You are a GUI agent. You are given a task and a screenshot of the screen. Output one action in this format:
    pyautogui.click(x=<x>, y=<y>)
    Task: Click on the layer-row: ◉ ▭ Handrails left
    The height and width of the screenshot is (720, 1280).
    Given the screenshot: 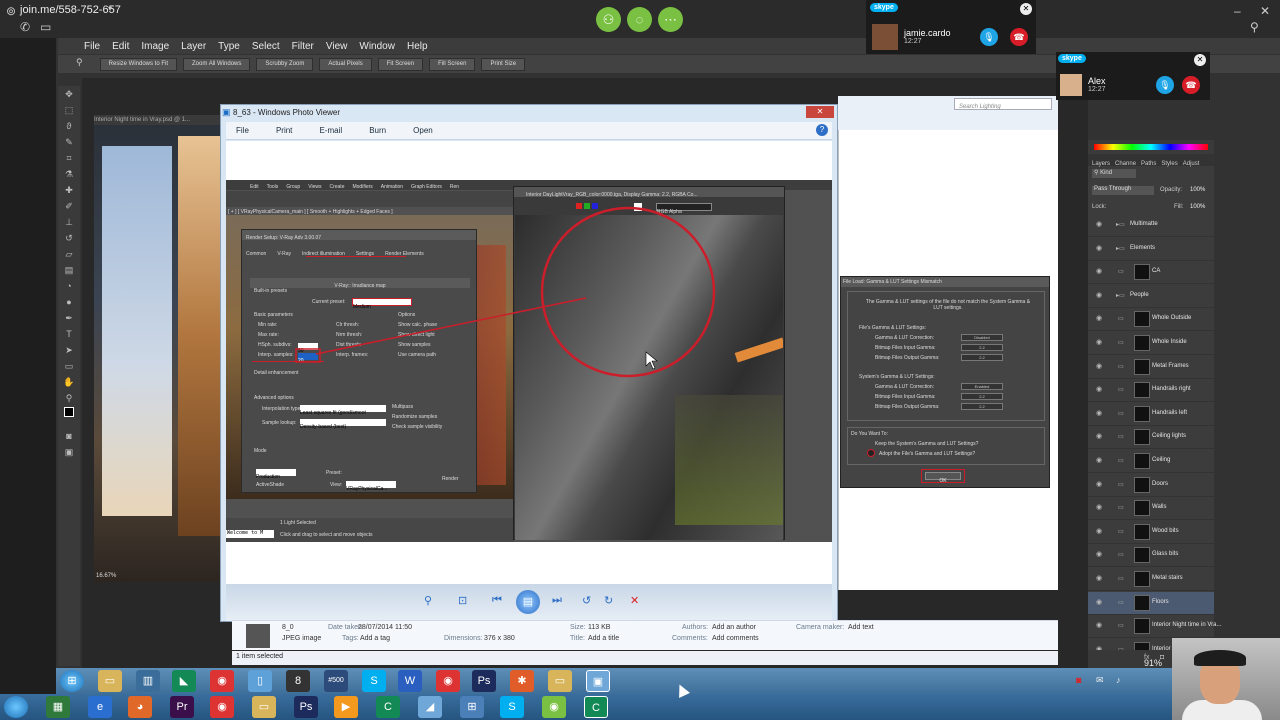 What is the action you would take?
    pyautogui.click(x=1151, y=414)
    